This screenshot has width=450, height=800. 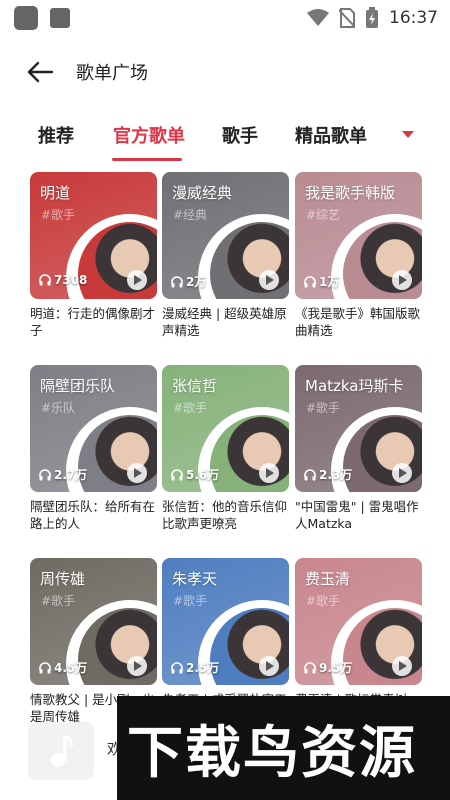 I want to click on playlist-caption: "中国雷鬼" | 雷鬼唱作人Matzka, so click(x=358, y=515).